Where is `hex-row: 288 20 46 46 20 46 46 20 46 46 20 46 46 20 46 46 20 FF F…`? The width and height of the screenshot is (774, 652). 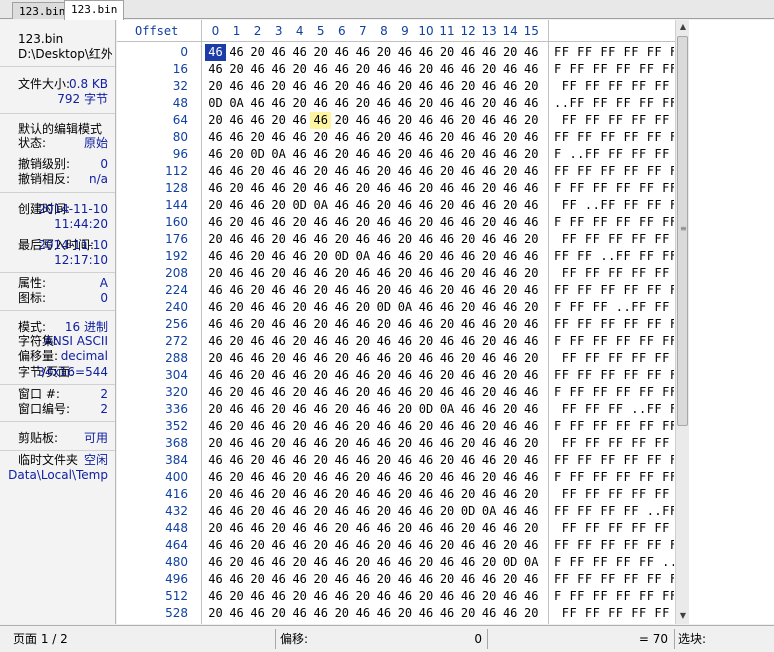
hex-row: 288 20 46 46 20 46 46 20 46 46 20 46 46 20 46 46 20 FF F… is located at coordinates (396, 358).